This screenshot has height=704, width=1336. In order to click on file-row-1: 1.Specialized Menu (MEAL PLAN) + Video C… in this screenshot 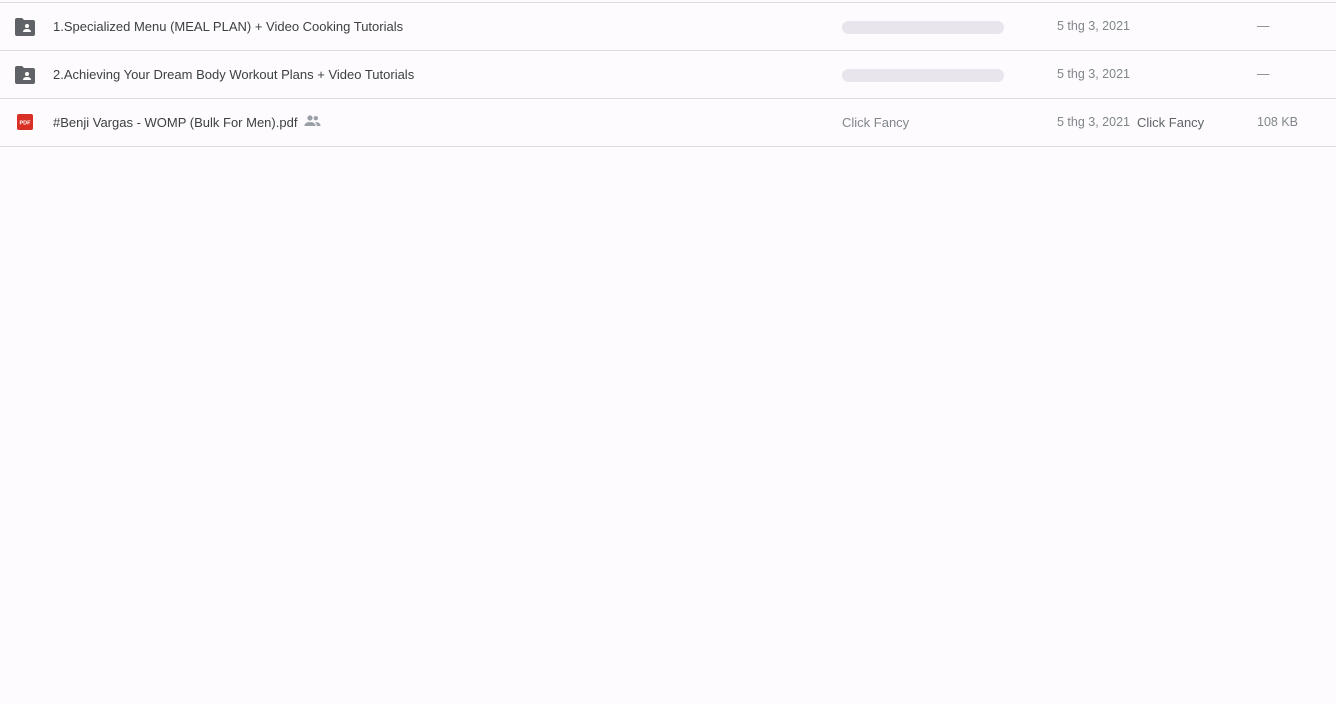, I will do `click(668, 27)`.